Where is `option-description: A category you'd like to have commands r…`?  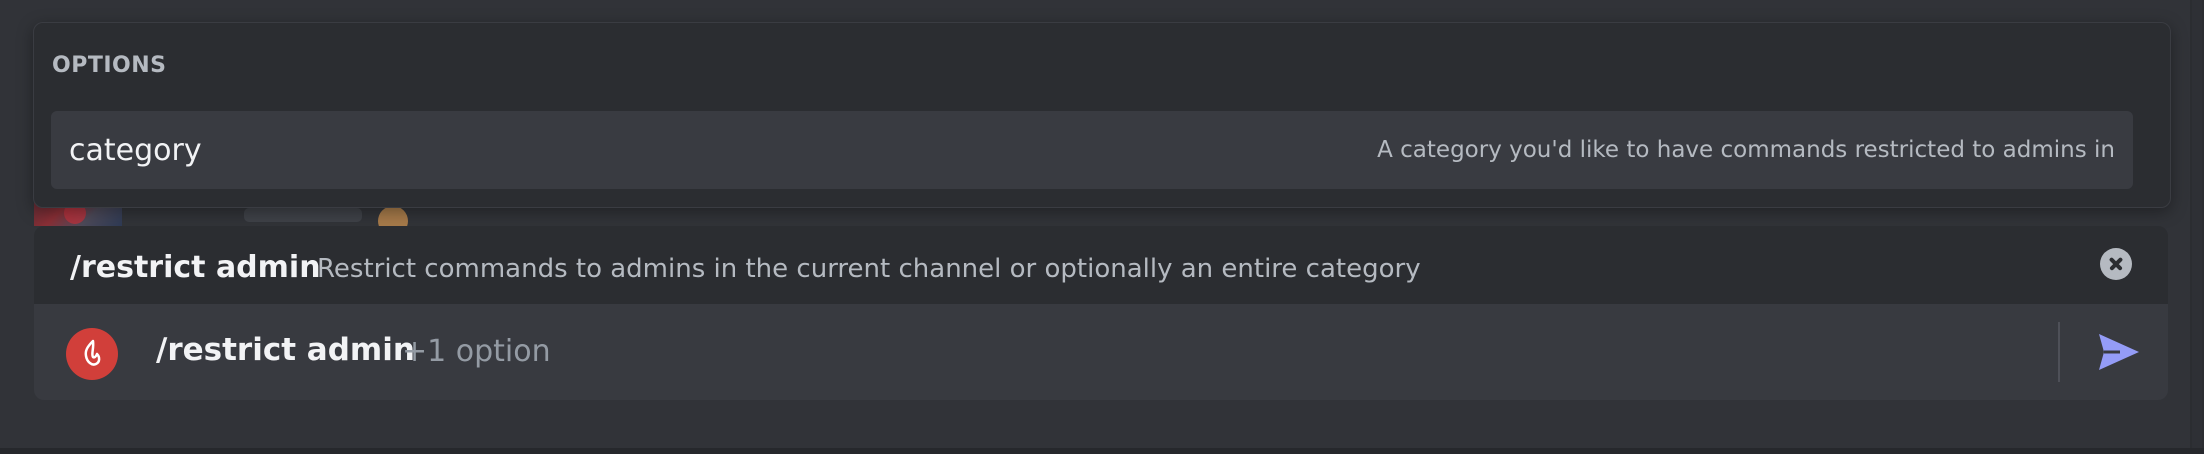
option-description: A category you'd like to have commands r… is located at coordinates (1746, 150).